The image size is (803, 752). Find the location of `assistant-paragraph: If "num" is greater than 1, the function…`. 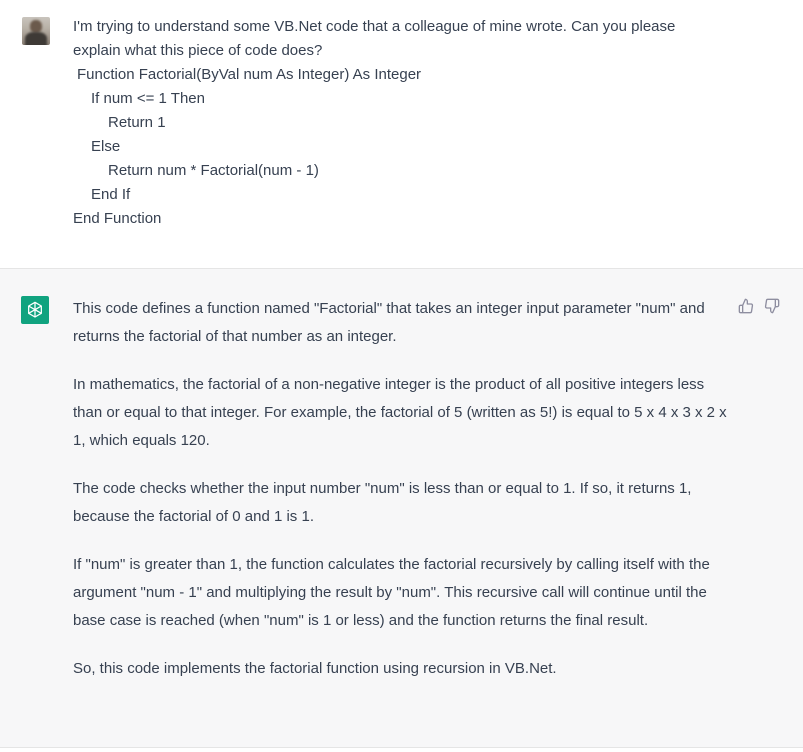

assistant-paragraph: If "num" is greater than 1, the function… is located at coordinates (391, 592).